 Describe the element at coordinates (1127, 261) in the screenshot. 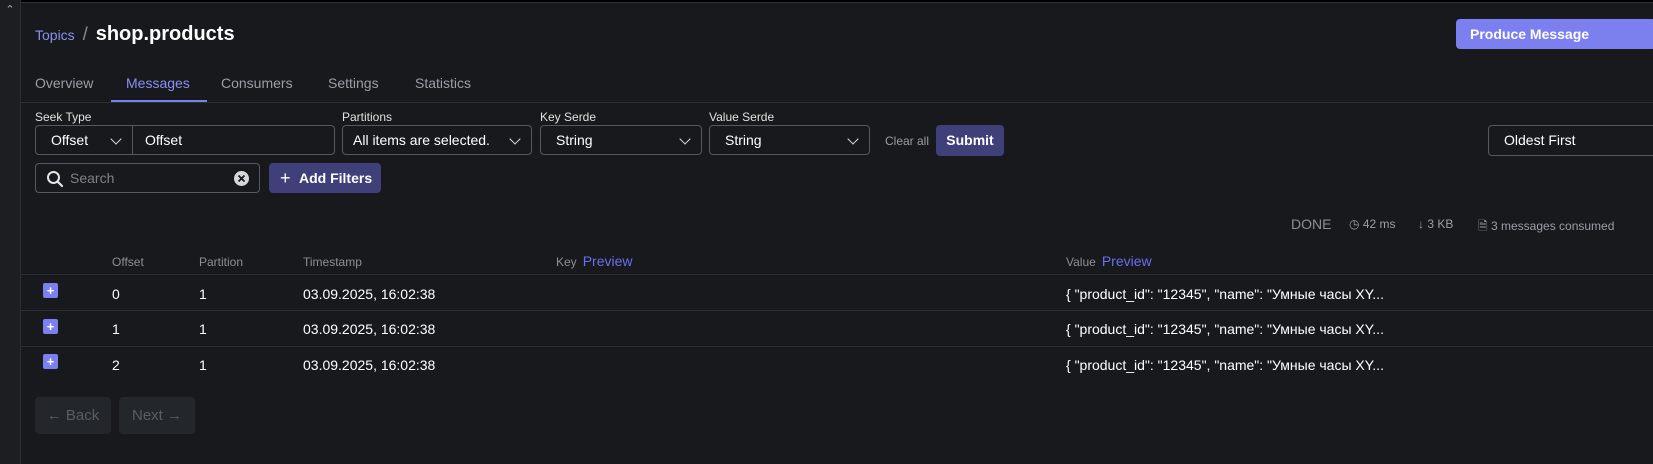

I see `value-preview-link: Preview` at that location.